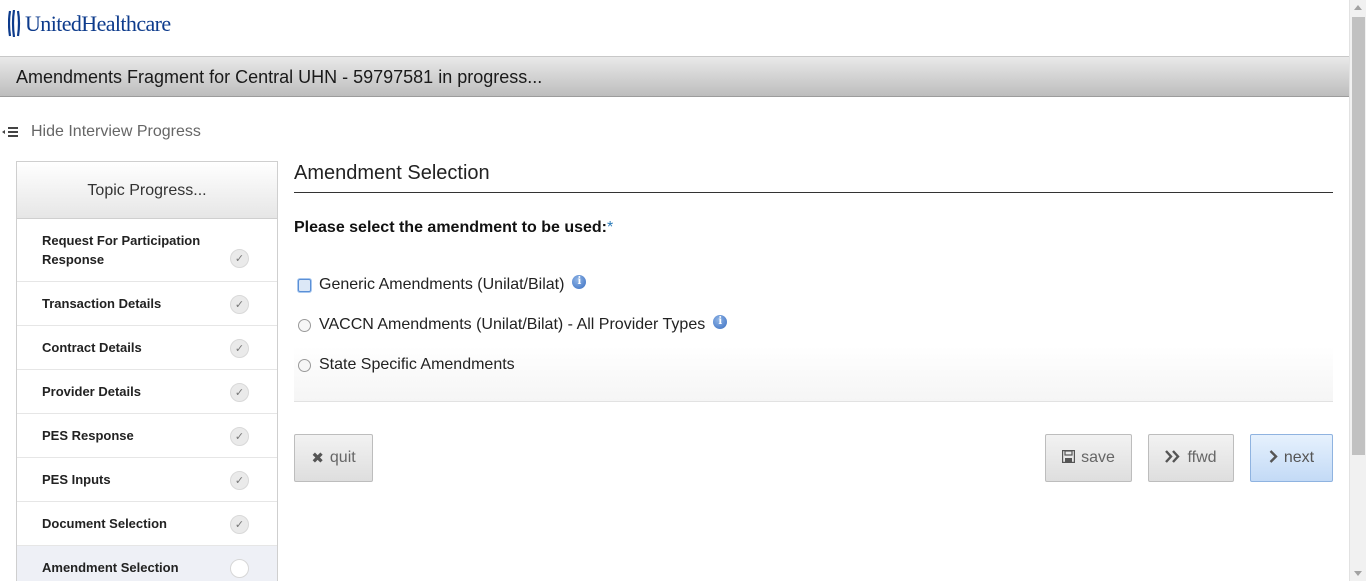 Image resolution: width=1366 pixels, height=581 pixels. What do you see at coordinates (98, 23) in the screenshot?
I see `brand-name: UnitedHealthcare` at bounding box center [98, 23].